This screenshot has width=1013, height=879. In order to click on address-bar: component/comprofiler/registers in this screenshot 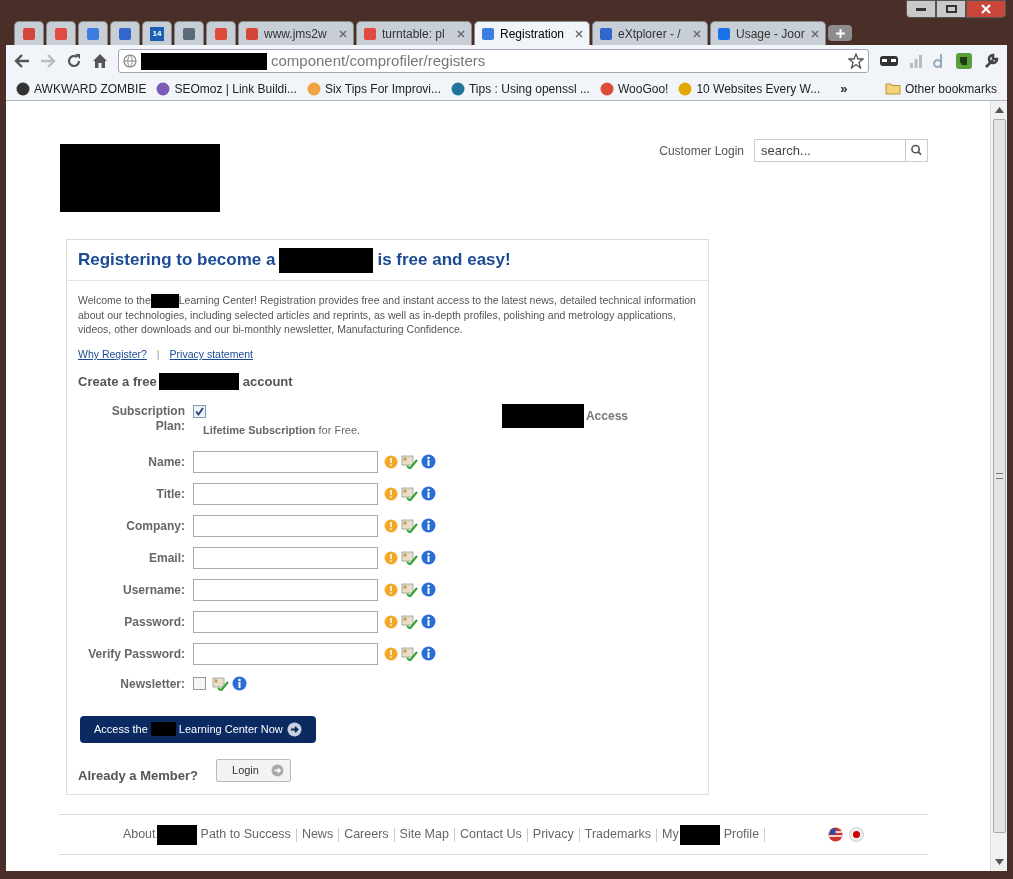, I will do `click(493, 61)`.